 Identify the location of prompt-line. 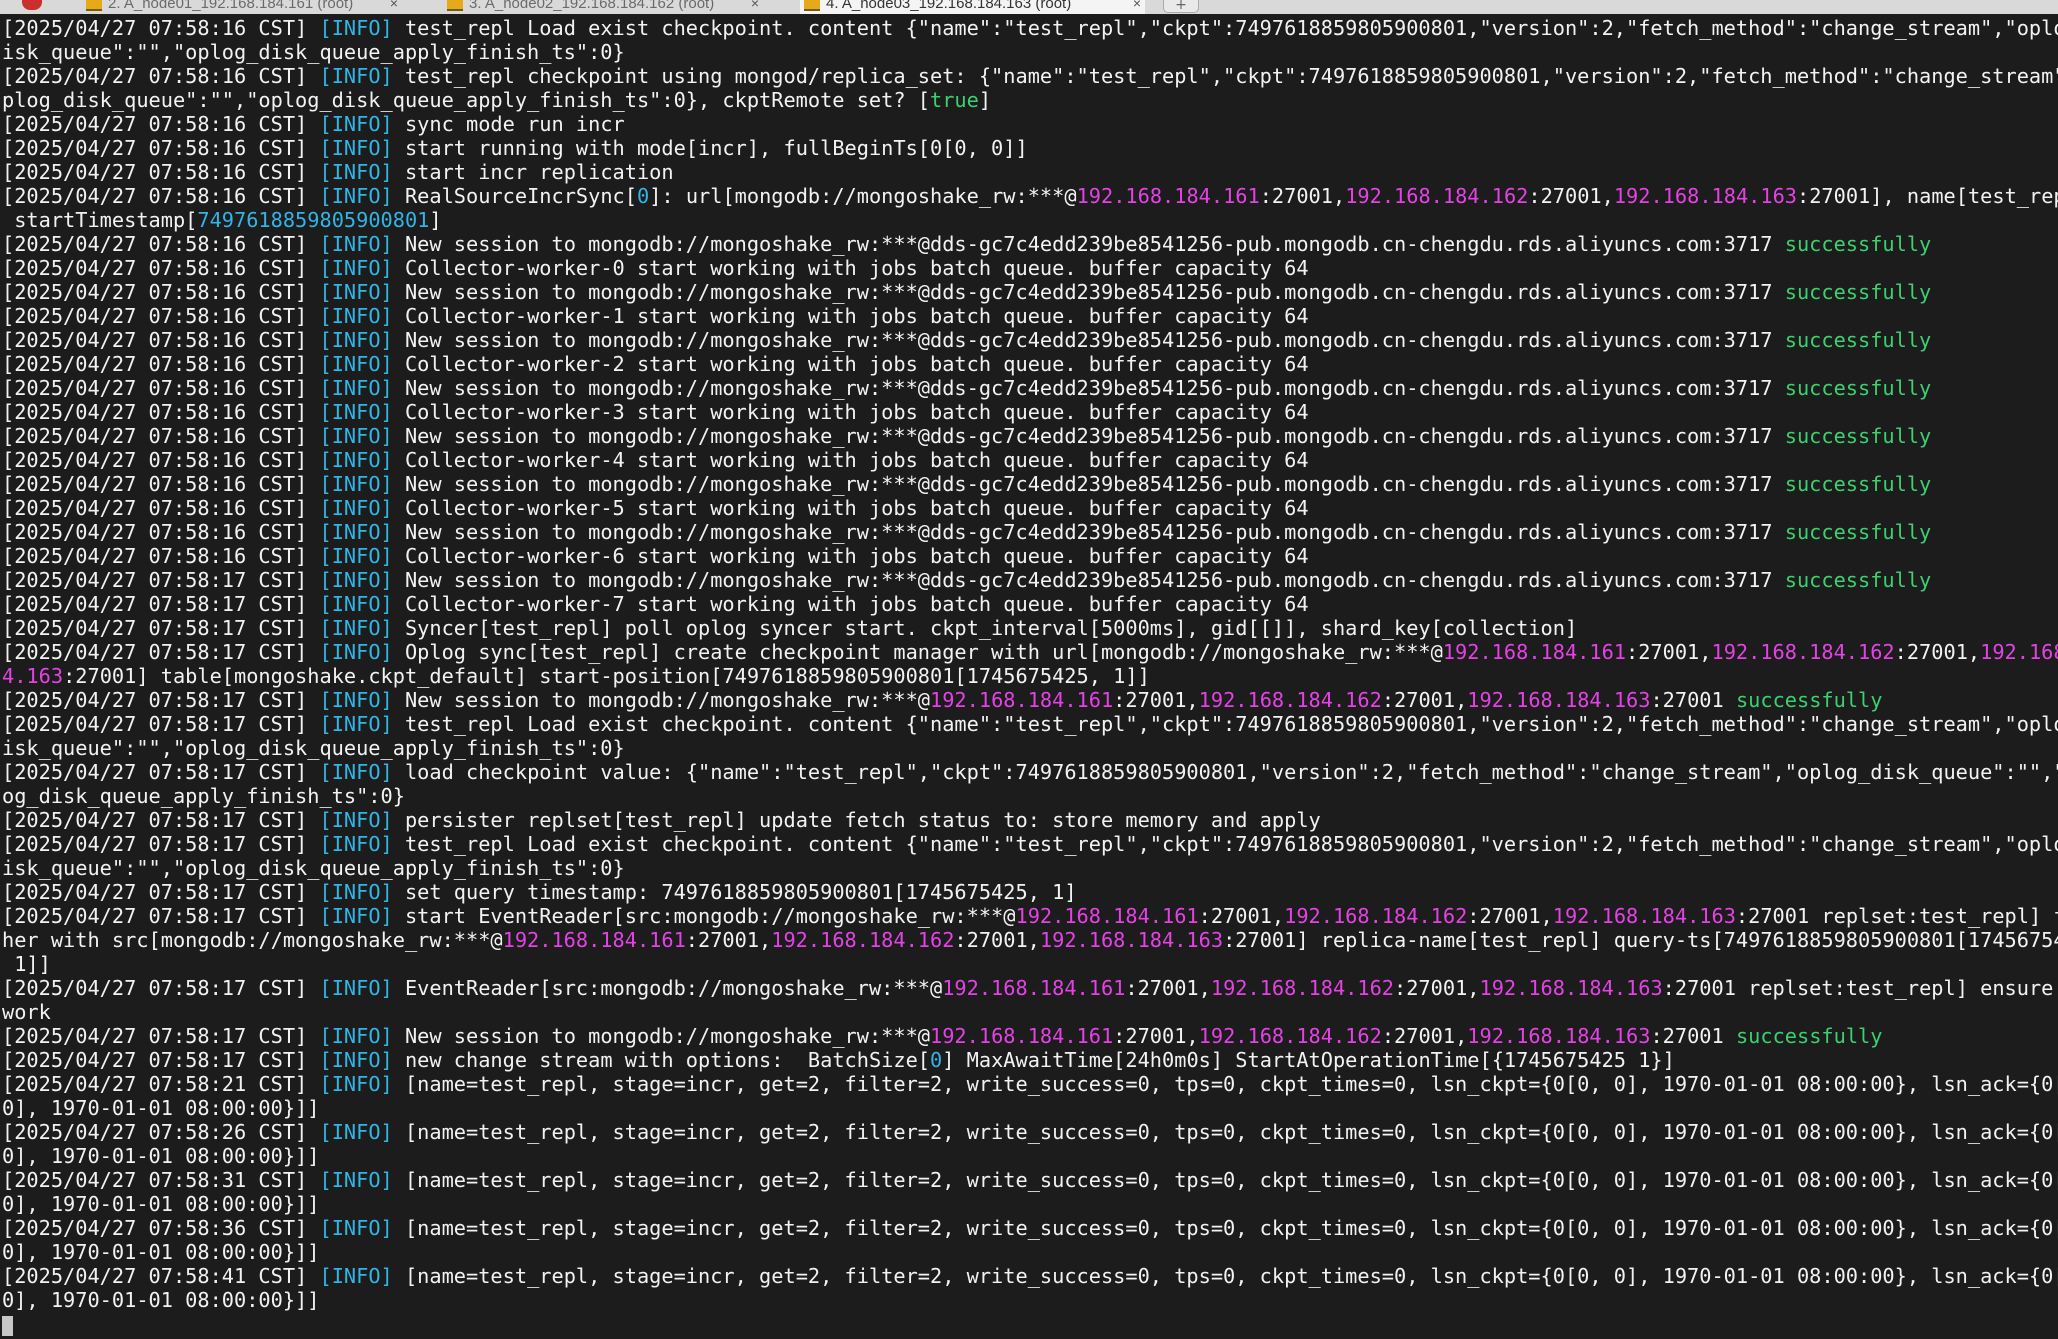
(1029, 1324).